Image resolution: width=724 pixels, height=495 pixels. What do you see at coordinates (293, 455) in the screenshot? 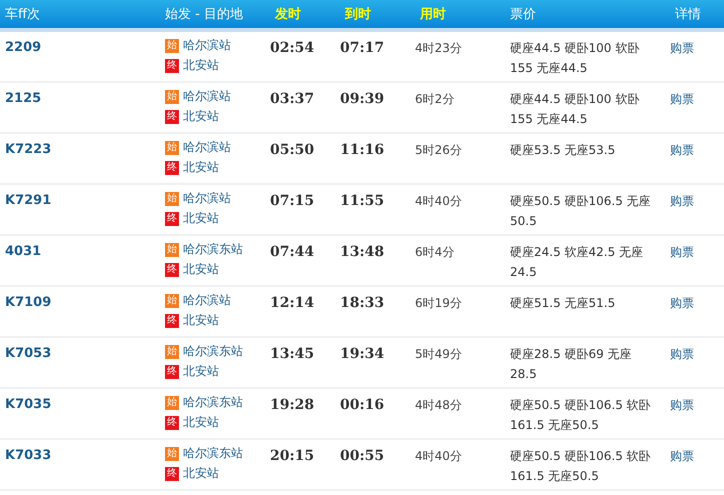
I see `departure-time: 20:15` at bounding box center [293, 455].